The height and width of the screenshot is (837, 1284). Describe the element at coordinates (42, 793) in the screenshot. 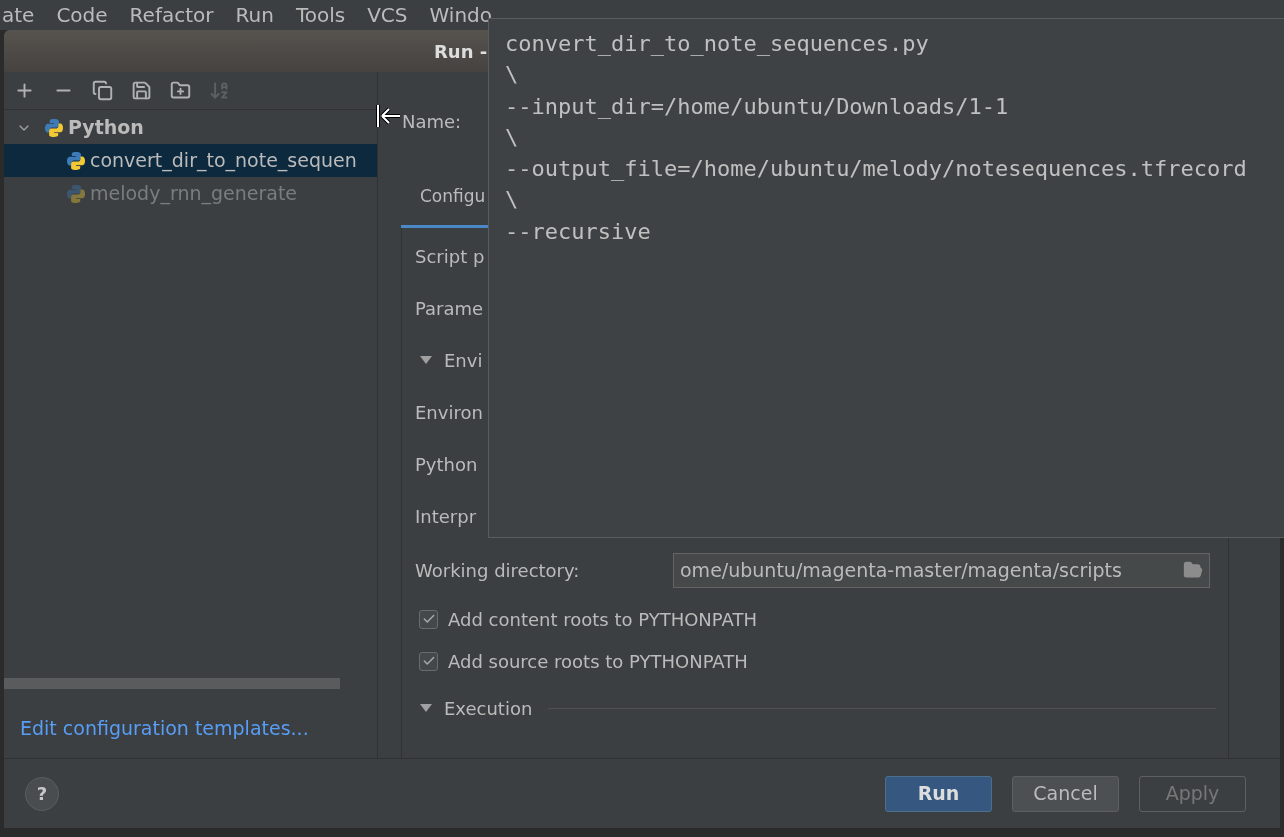

I see `help-button: ?` at that location.